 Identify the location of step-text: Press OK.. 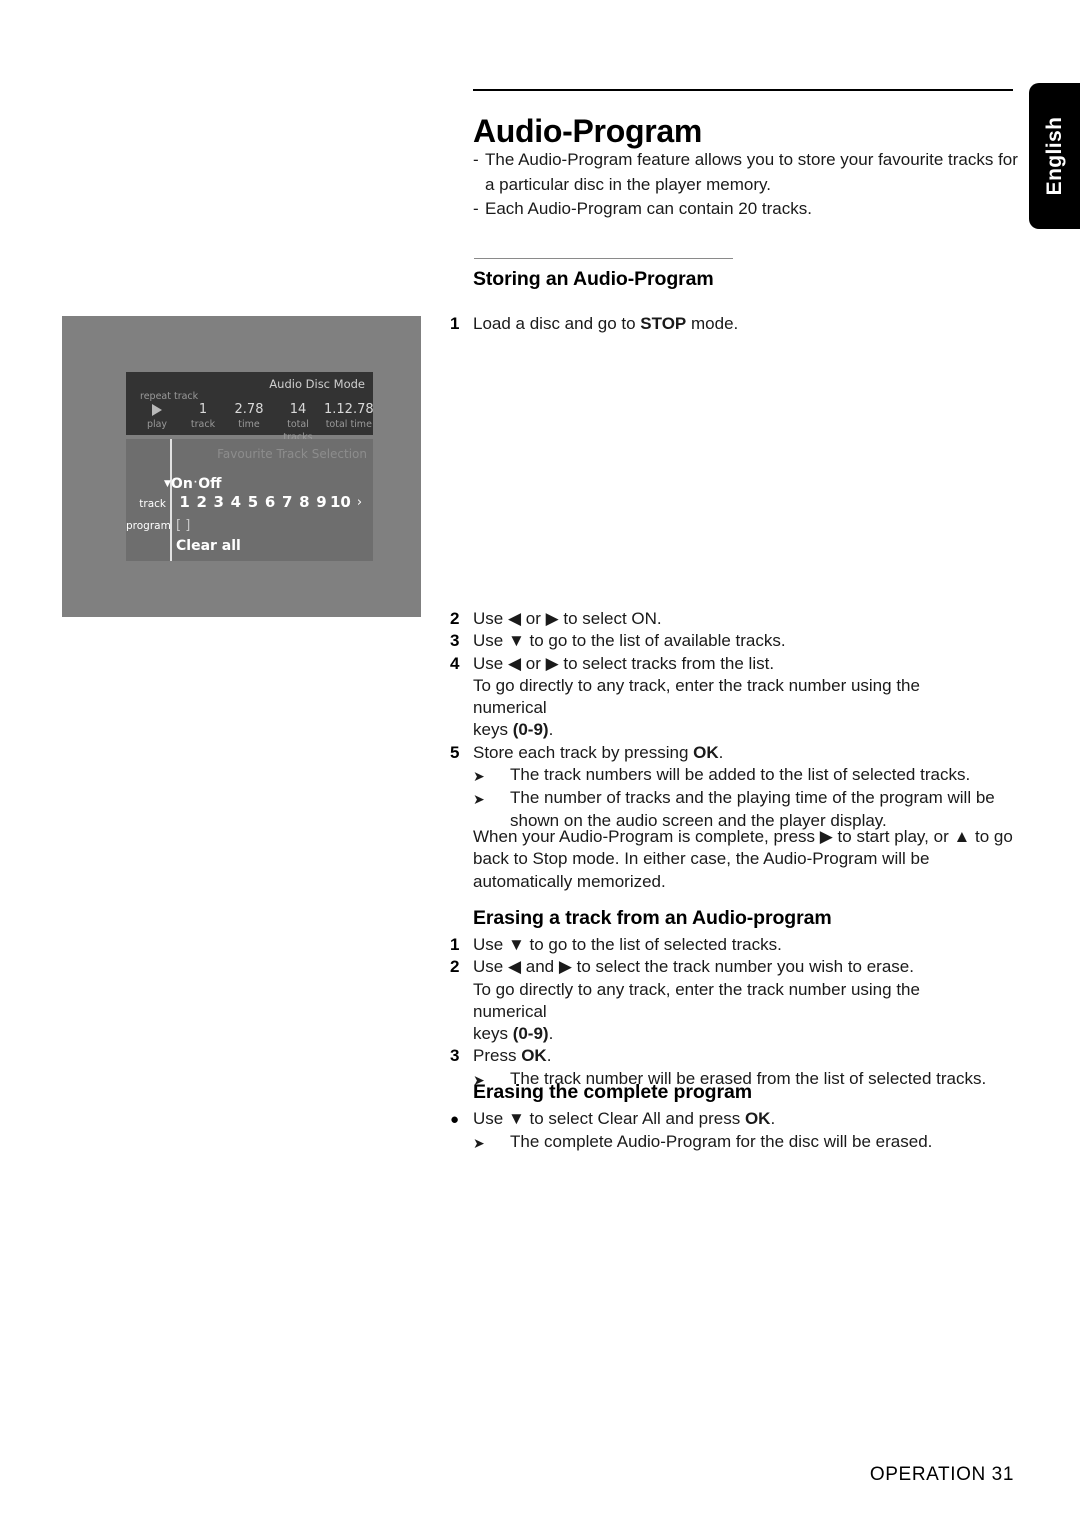
(512, 1056).